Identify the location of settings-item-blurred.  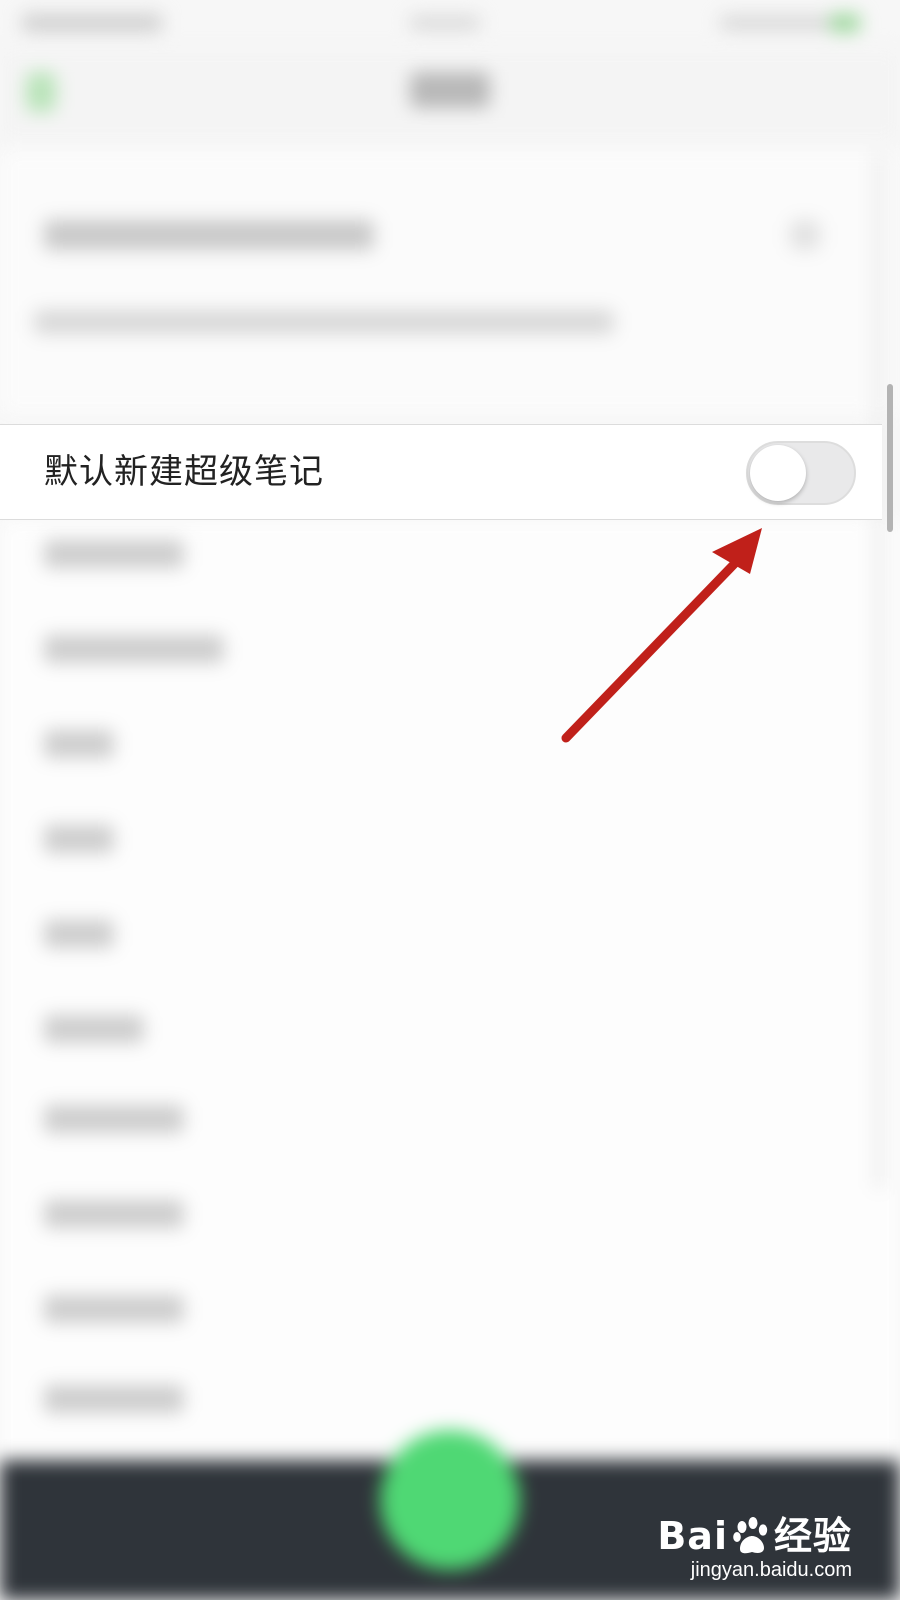
(209, 235).